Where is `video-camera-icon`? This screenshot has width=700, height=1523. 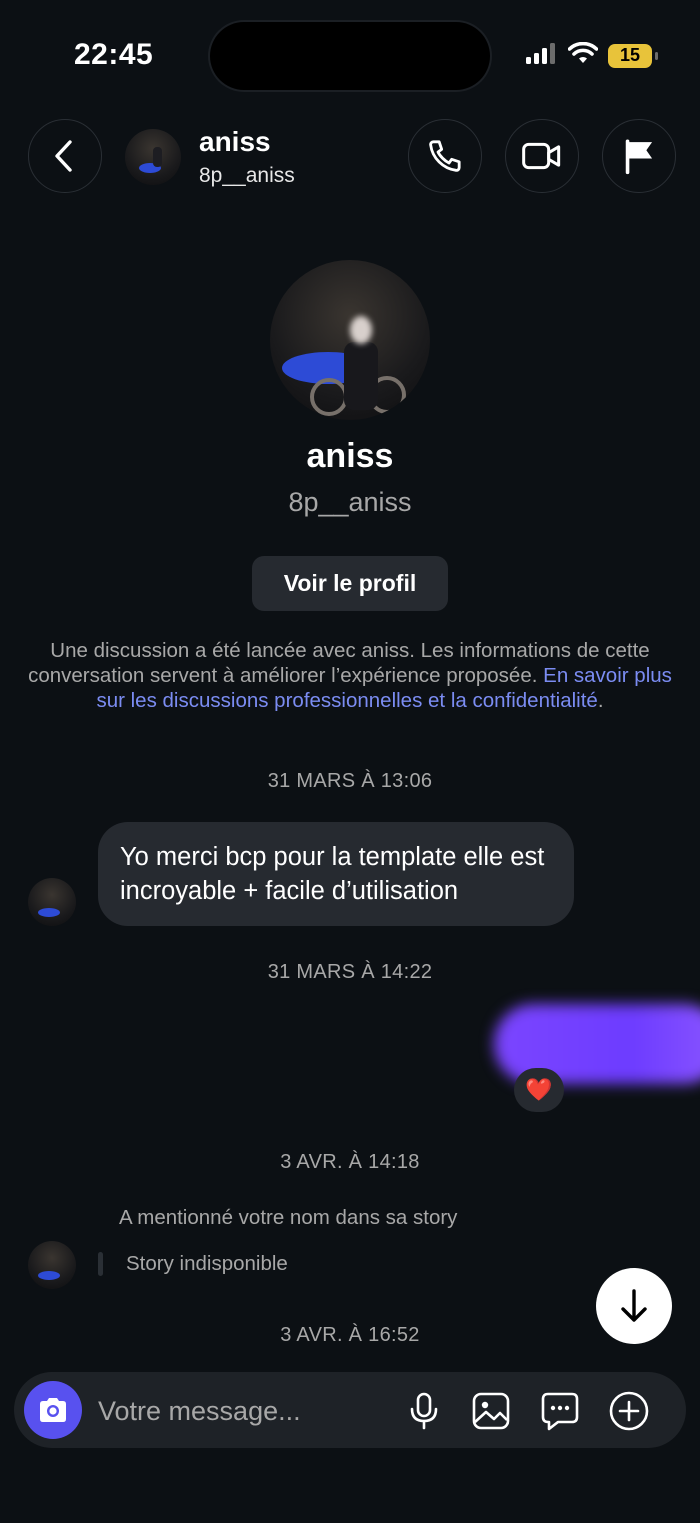 video-camera-icon is located at coordinates (541, 156).